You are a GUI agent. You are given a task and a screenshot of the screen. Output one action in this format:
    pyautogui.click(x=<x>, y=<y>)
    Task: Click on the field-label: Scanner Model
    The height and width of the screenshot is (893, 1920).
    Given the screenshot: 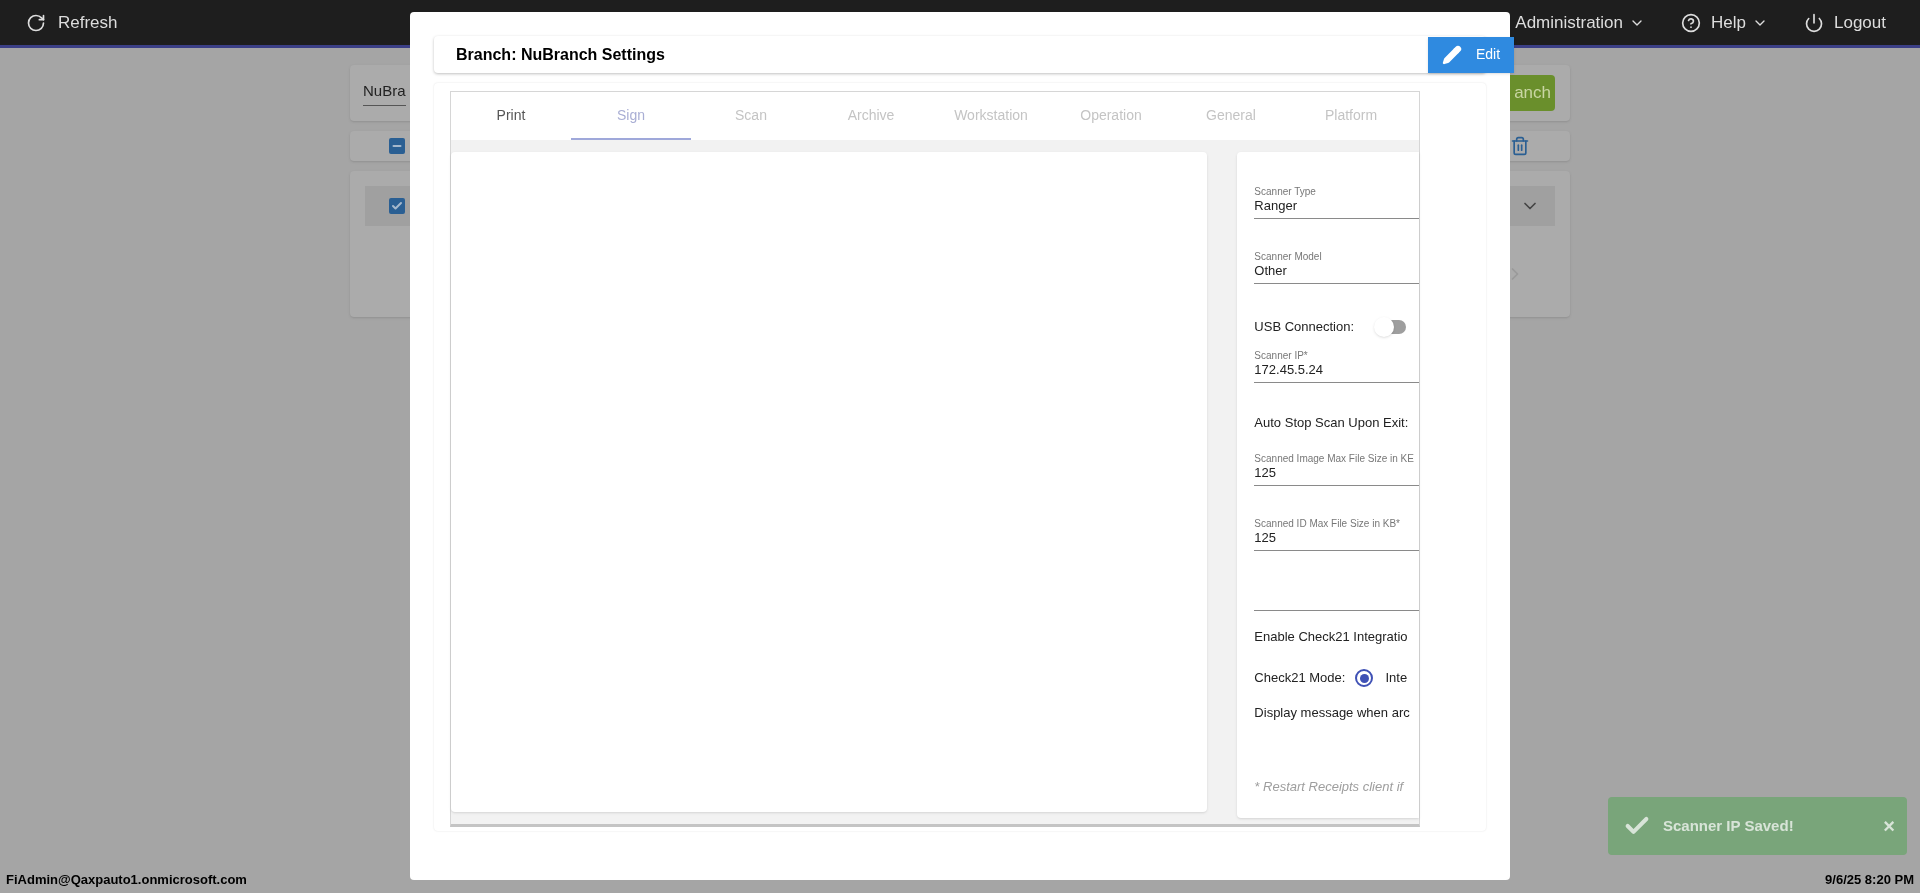 What is the action you would take?
    pyautogui.click(x=1288, y=257)
    